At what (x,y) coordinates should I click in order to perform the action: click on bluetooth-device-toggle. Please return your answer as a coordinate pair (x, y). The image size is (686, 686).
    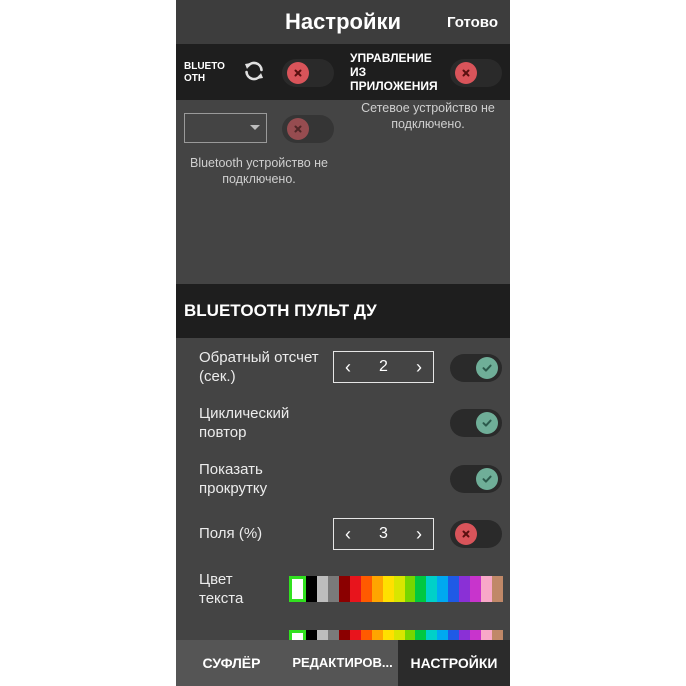
    Looking at the image, I should click on (308, 129).